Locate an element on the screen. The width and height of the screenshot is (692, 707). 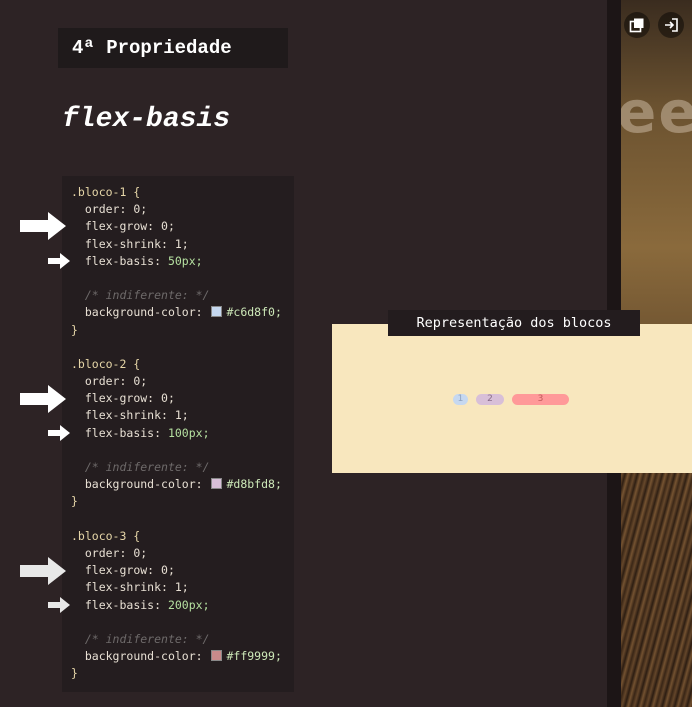
code-selector: .bloco-2 { is located at coordinates (106, 363).